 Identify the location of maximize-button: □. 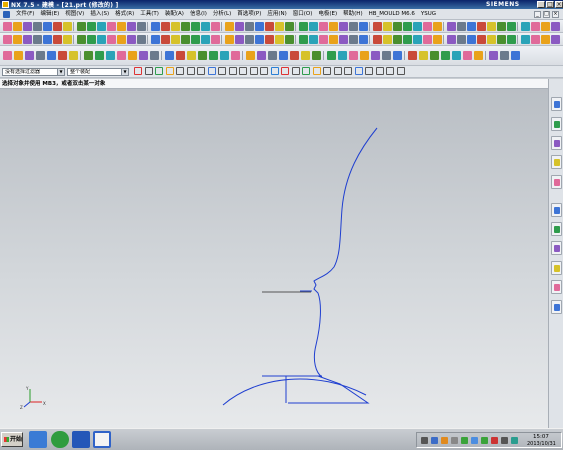
(550, 4).